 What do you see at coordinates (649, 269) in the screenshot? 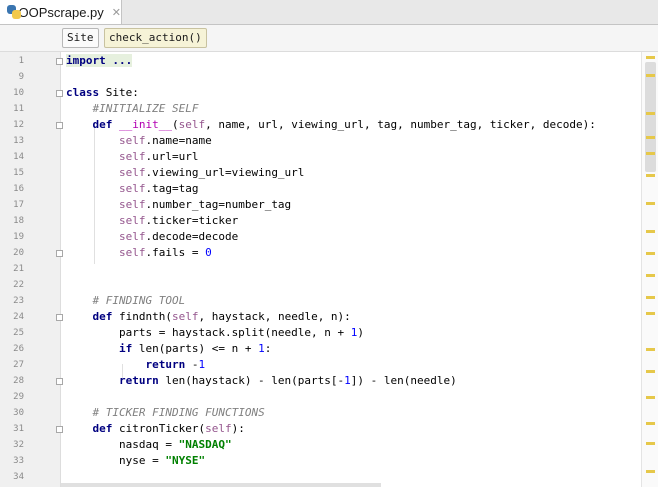
I see `vertical-scrollbar` at bounding box center [649, 269].